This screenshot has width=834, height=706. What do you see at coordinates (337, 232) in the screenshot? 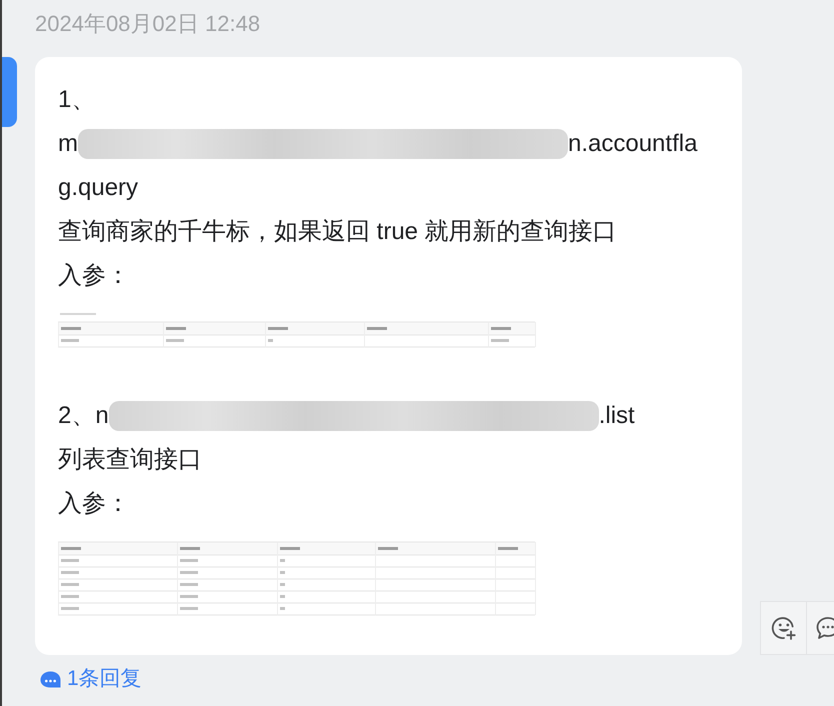
I see `message-text: 查询商家的千牛标，如果返回 true 就用新的查询接口` at bounding box center [337, 232].